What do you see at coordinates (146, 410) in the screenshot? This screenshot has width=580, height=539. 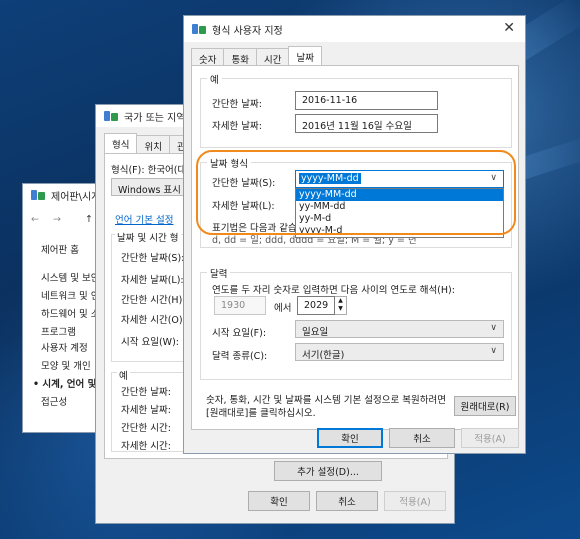 I see `example-long-date: 자세한 날짜:` at bounding box center [146, 410].